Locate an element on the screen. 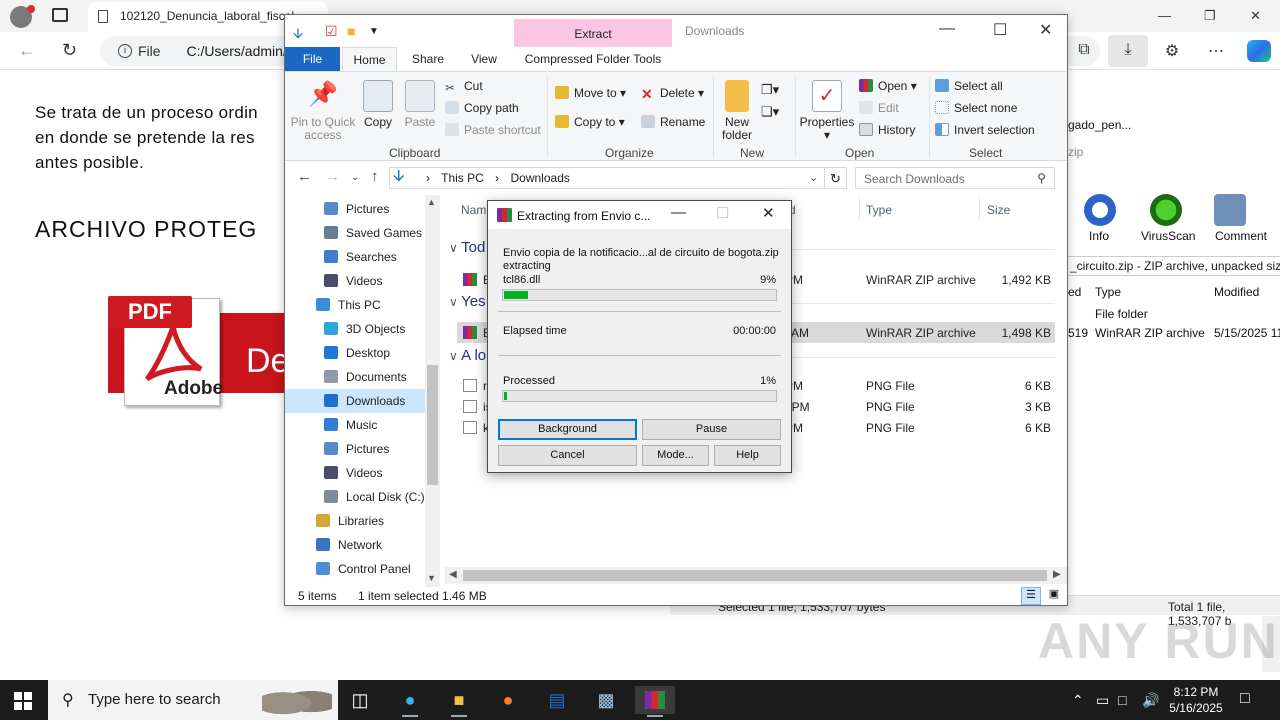 The height and width of the screenshot is (720, 1280). nav-item: Searches is located at coordinates (355, 257).